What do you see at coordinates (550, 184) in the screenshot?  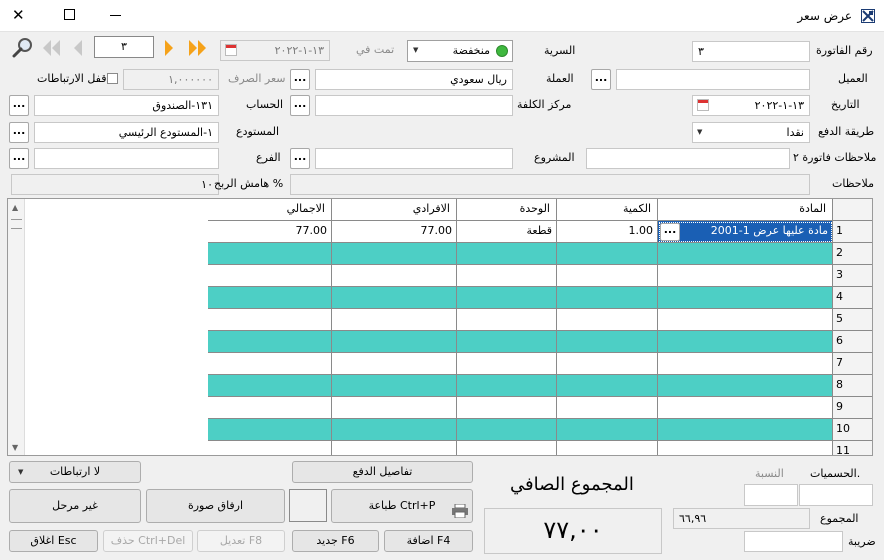 I see `notes-field` at bounding box center [550, 184].